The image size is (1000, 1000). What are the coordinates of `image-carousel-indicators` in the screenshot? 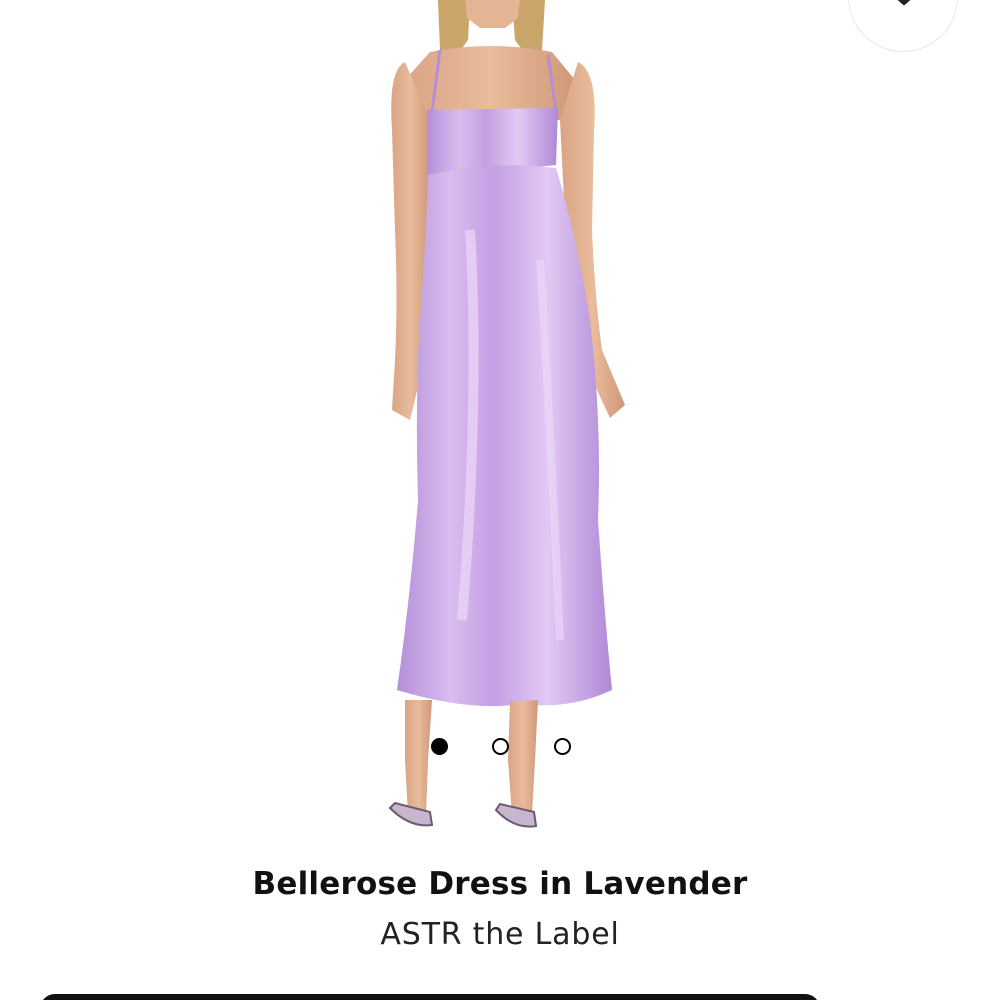 It's located at (500, 748).